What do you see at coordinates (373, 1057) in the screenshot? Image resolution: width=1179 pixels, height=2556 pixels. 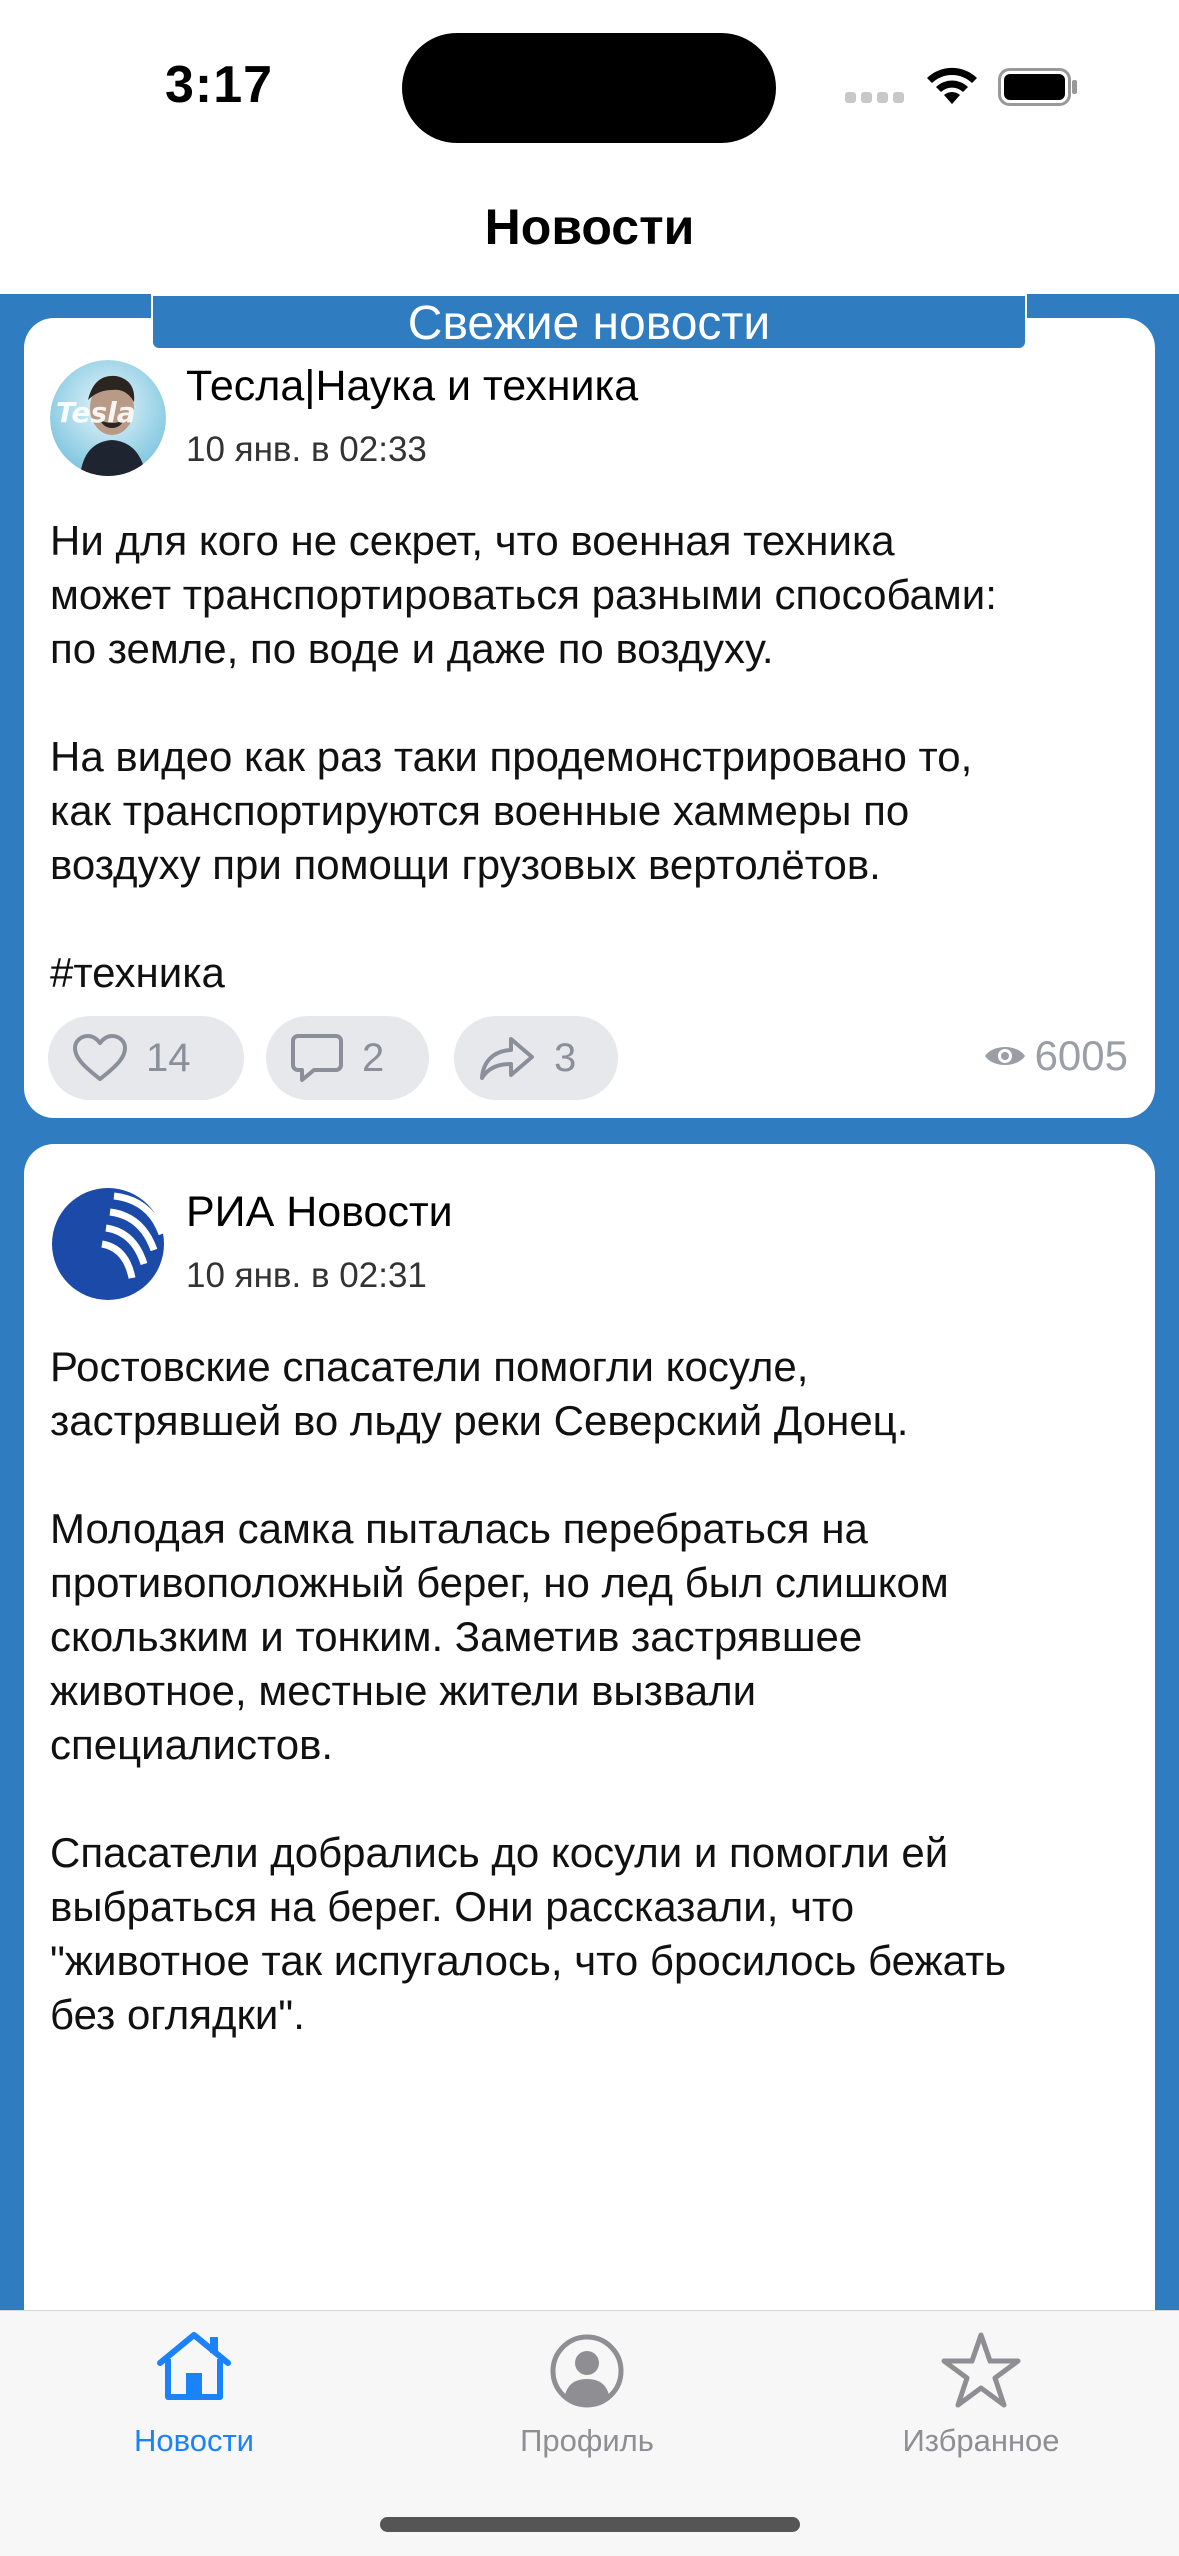 I see `comment-count: 2` at bounding box center [373, 1057].